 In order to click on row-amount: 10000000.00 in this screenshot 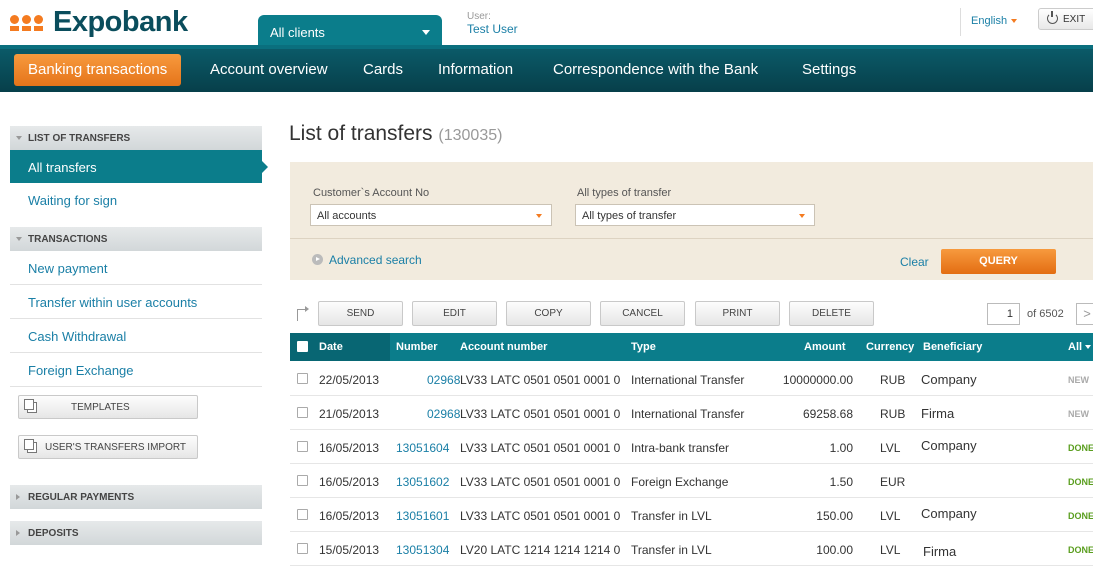, I will do `click(817, 380)`.